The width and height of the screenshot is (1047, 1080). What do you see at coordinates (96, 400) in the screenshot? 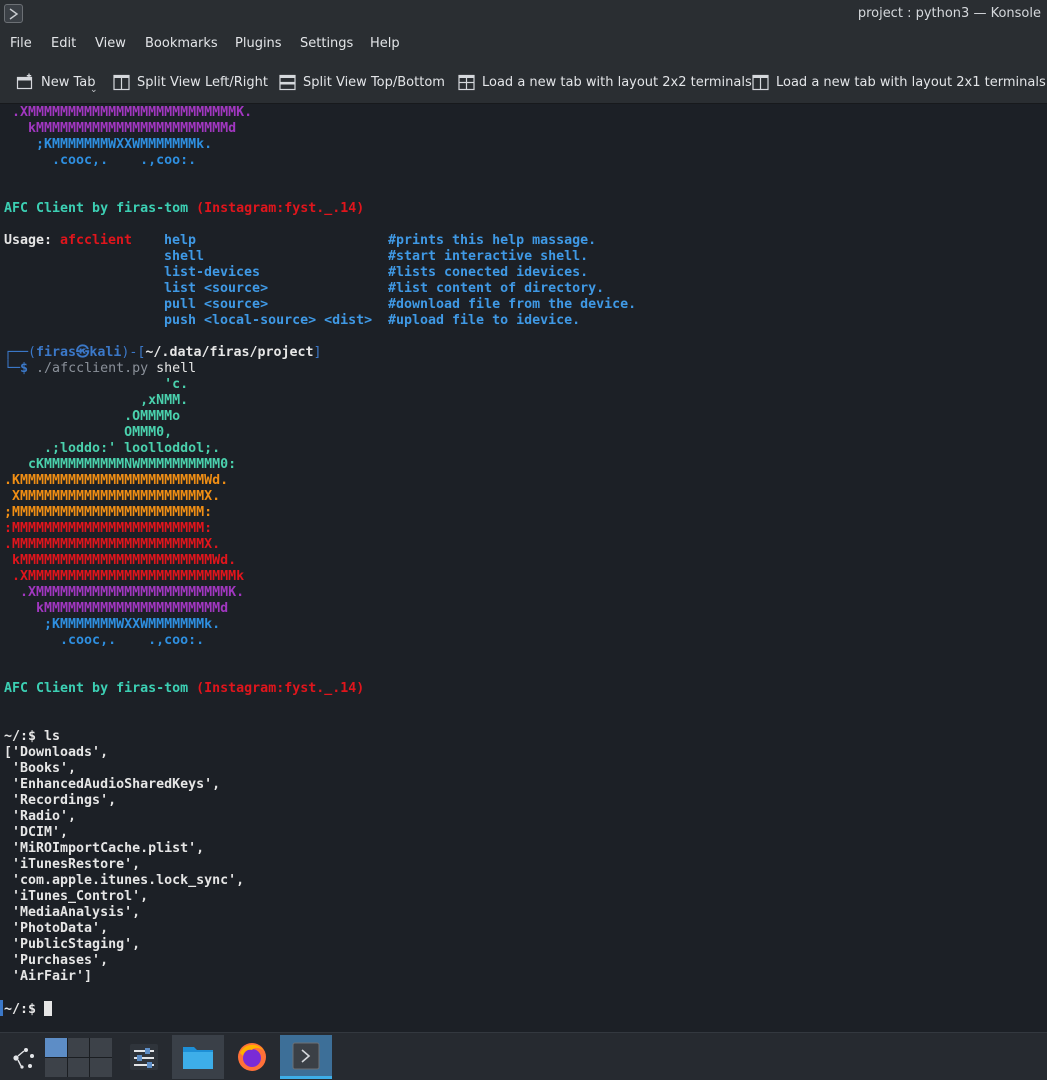
I see `ascii-art-line: ,xNMM.` at bounding box center [96, 400].